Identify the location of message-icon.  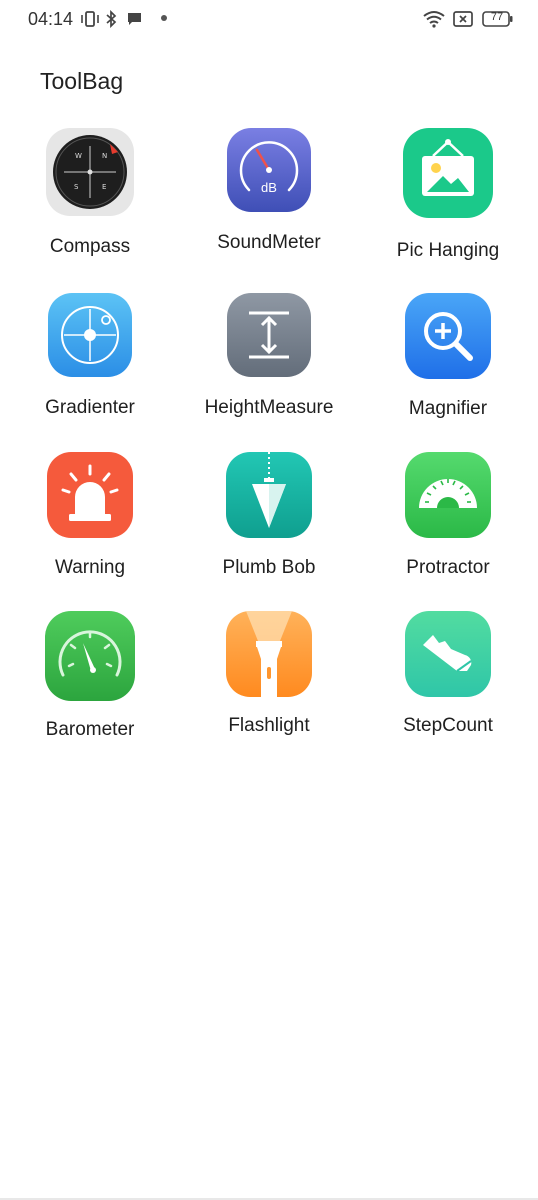
(134, 19).